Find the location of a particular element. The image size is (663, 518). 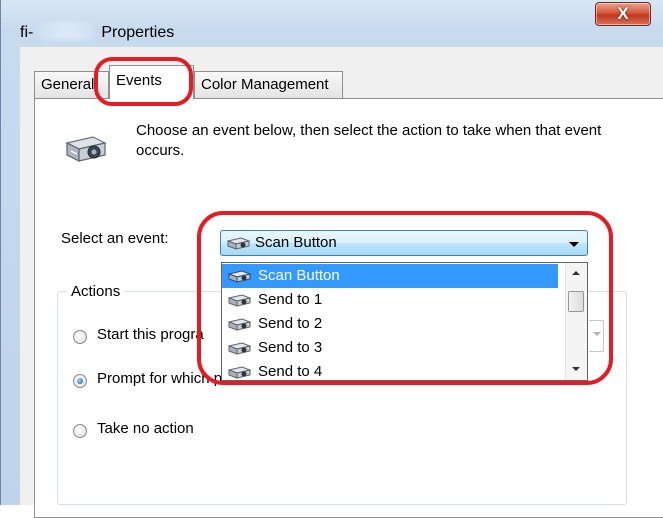

tab-color-label: Color Management is located at coordinates (265, 84).